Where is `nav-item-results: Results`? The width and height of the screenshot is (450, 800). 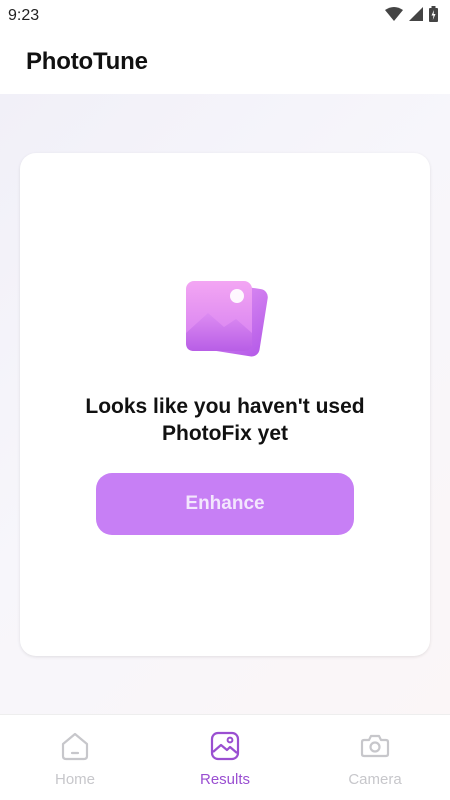
nav-item-results: Results is located at coordinates (225, 757).